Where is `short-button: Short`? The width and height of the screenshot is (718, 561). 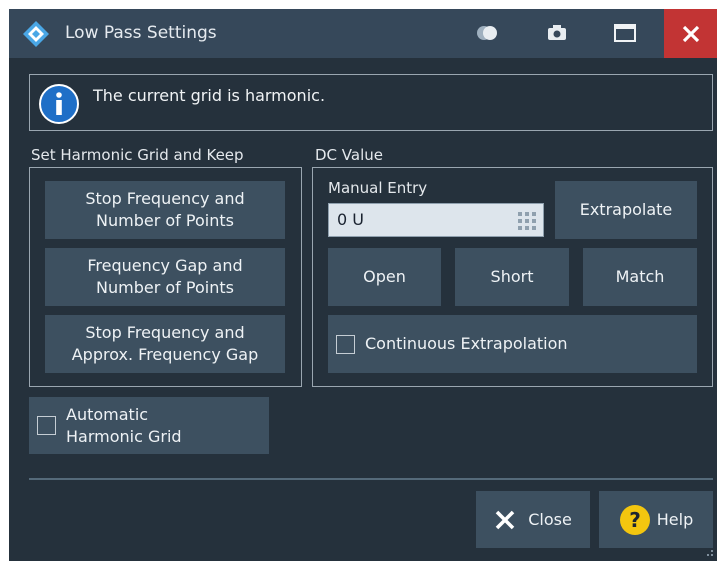
short-button: Short is located at coordinates (512, 277).